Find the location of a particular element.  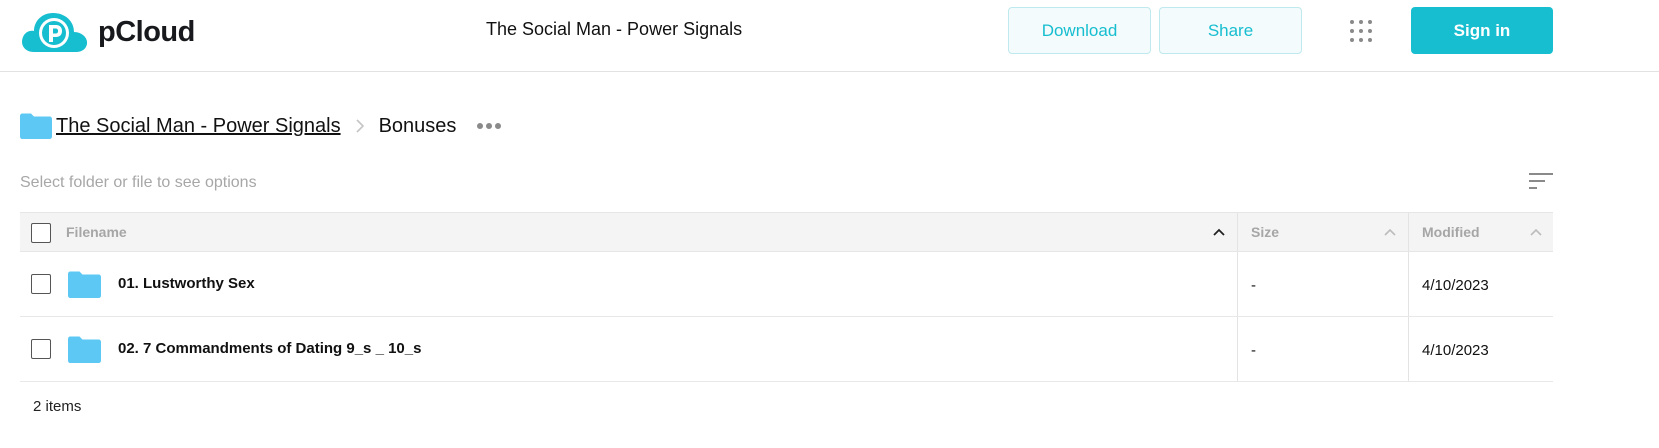

column-header-modified: Modified is located at coordinates (1451, 232).